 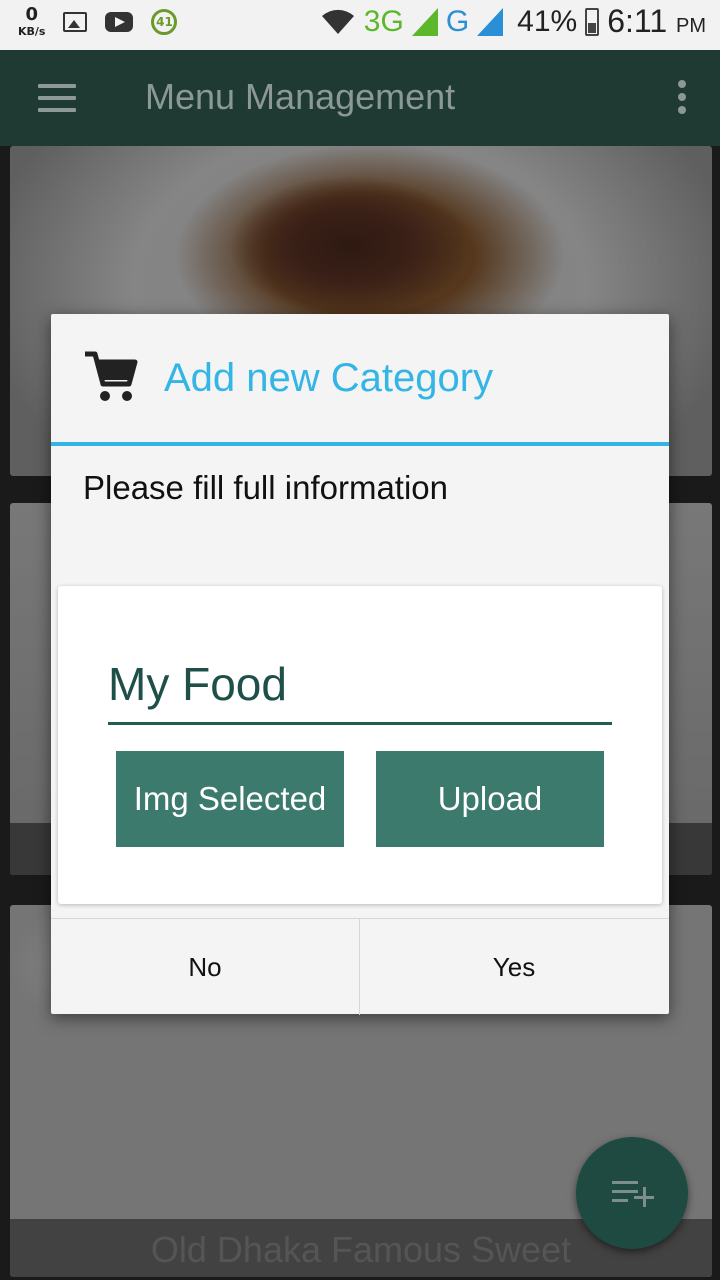 What do you see at coordinates (75, 21) in the screenshot?
I see `gallery-icon` at bounding box center [75, 21].